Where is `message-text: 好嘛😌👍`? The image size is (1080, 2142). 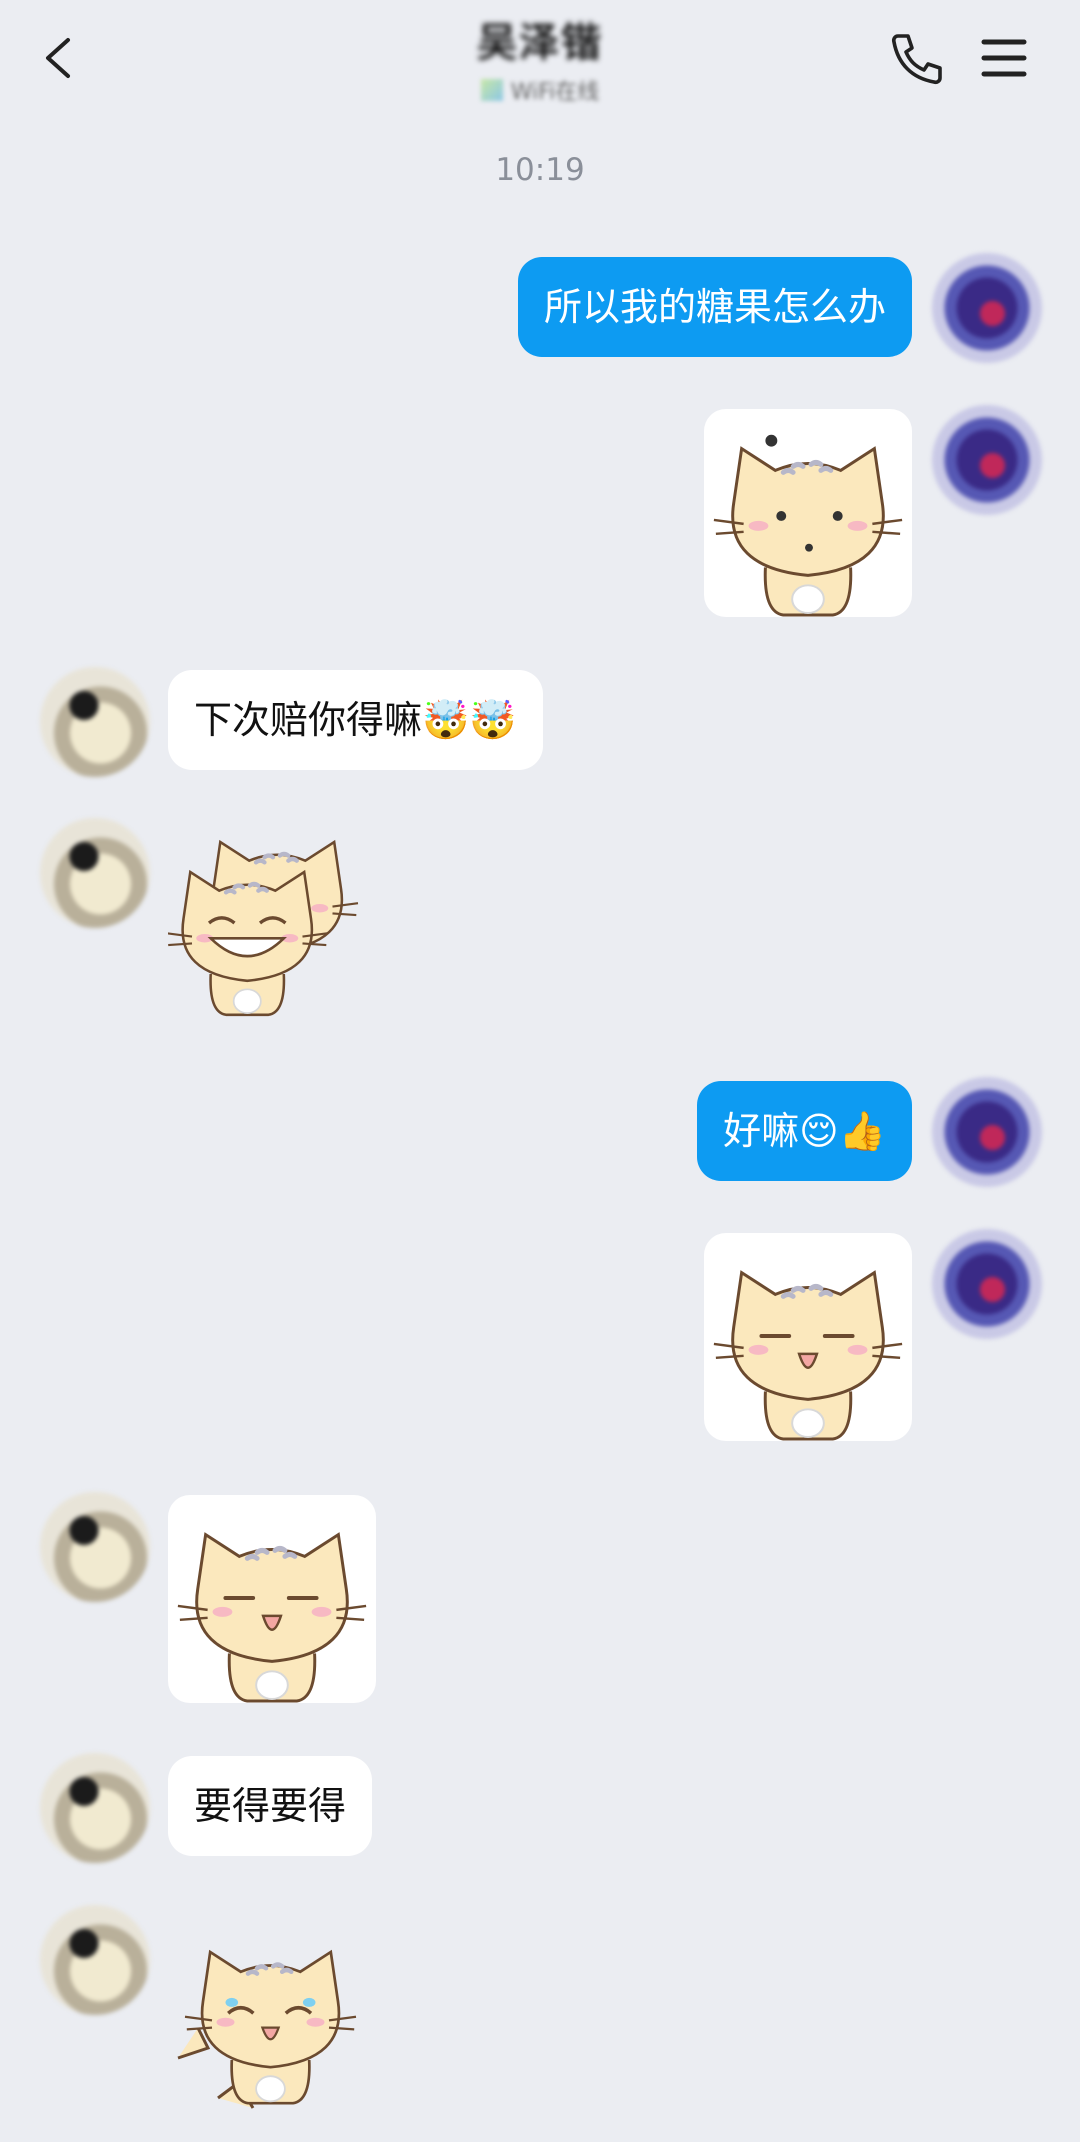 message-text: 好嘛😌👍 is located at coordinates (804, 1131).